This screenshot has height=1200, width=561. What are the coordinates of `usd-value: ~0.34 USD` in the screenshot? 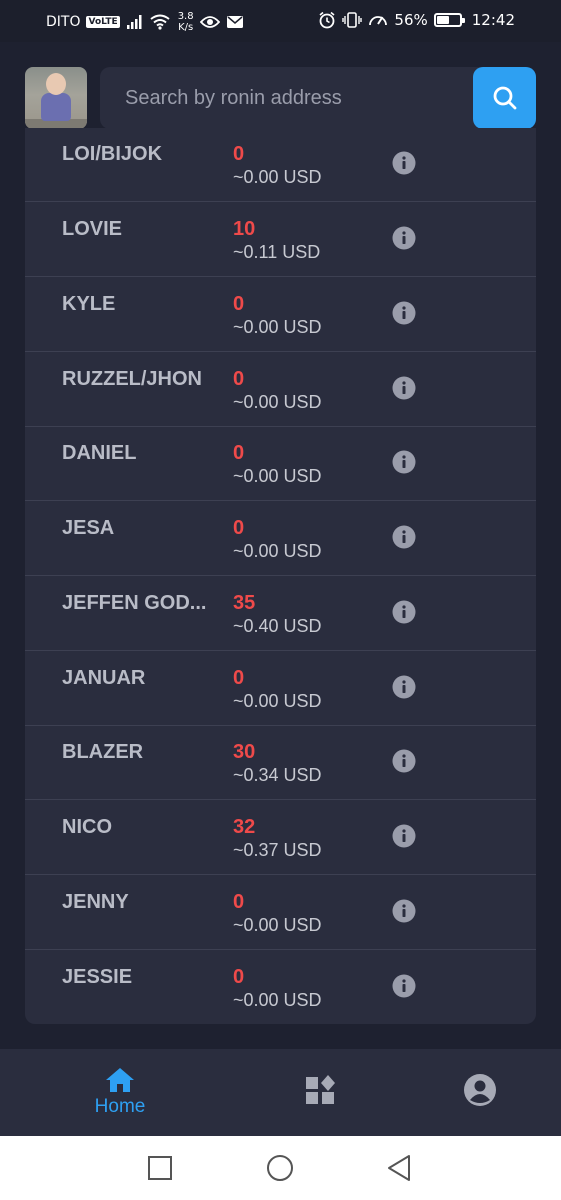 It's located at (277, 775).